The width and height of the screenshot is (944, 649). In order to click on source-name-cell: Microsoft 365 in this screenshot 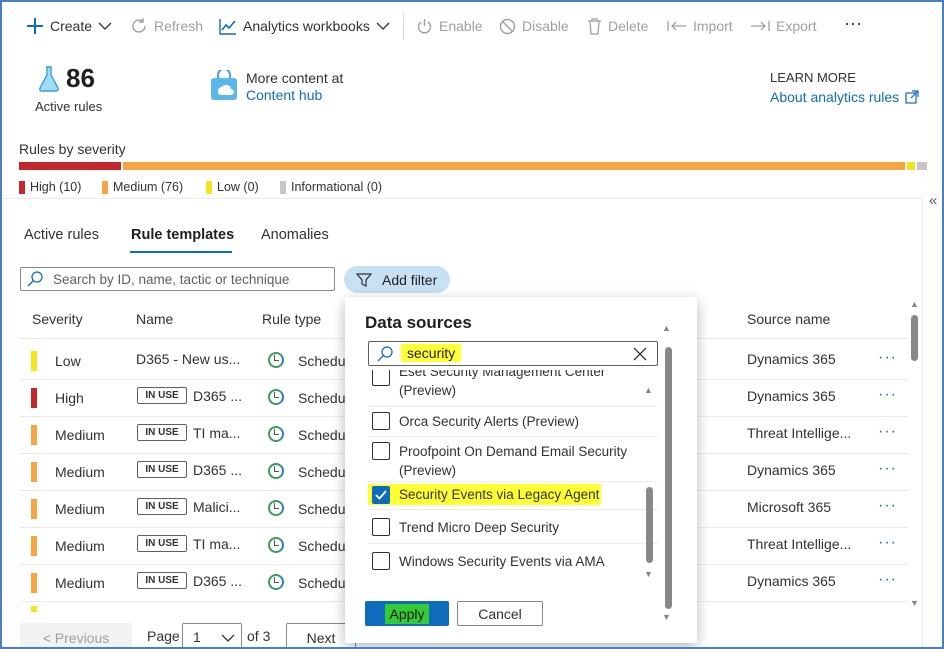, I will do `click(789, 507)`.